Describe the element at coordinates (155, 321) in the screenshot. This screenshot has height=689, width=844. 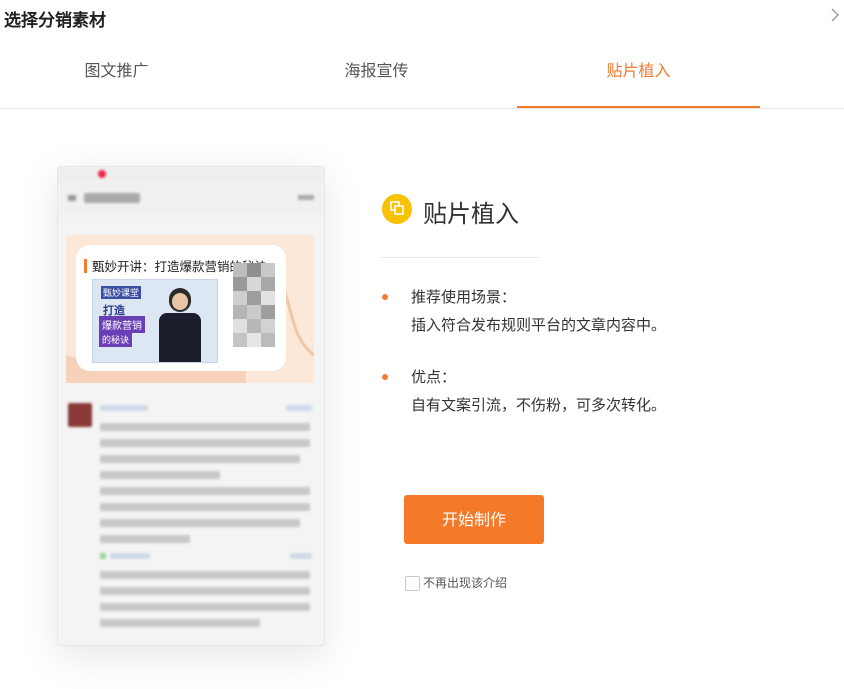
I see `ad-thumbnail: 甄妙课堂 打造 爆款营销 的秘诀` at that location.